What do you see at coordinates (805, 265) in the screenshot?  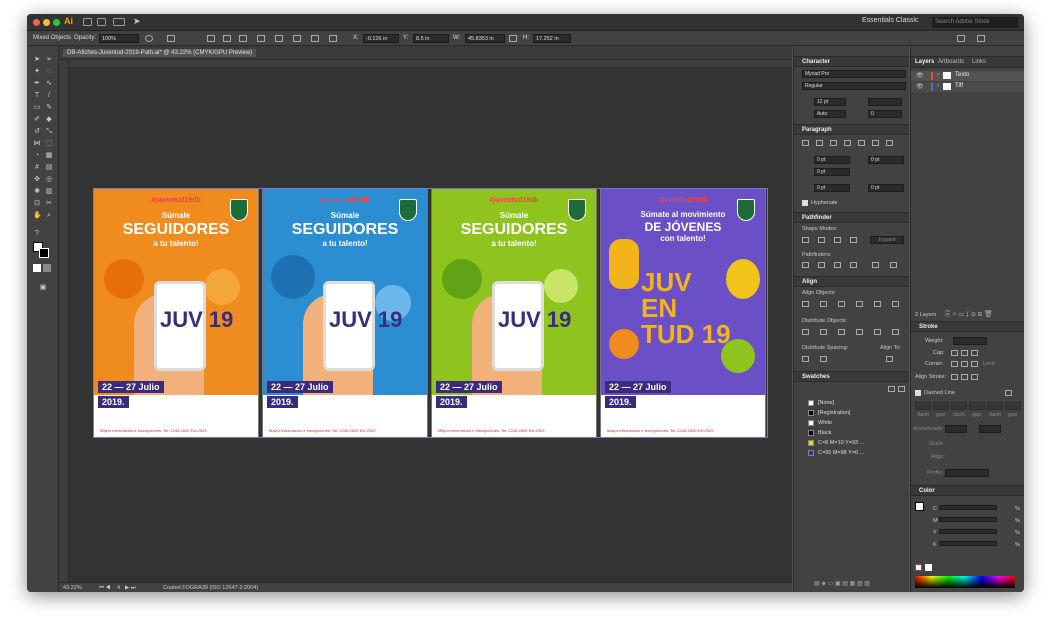 I see `divide-icon` at bounding box center [805, 265].